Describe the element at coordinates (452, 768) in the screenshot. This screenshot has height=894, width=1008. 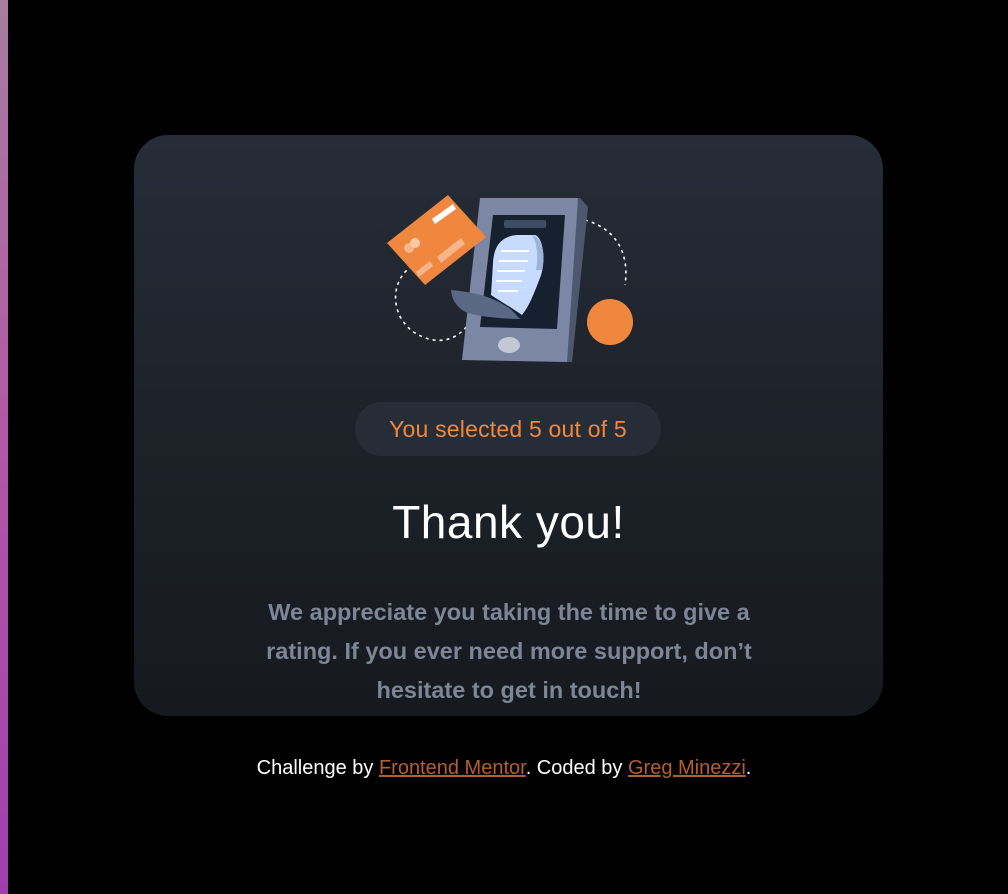
I see `frontend-mentor-link: Frontend Mentor` at that location.